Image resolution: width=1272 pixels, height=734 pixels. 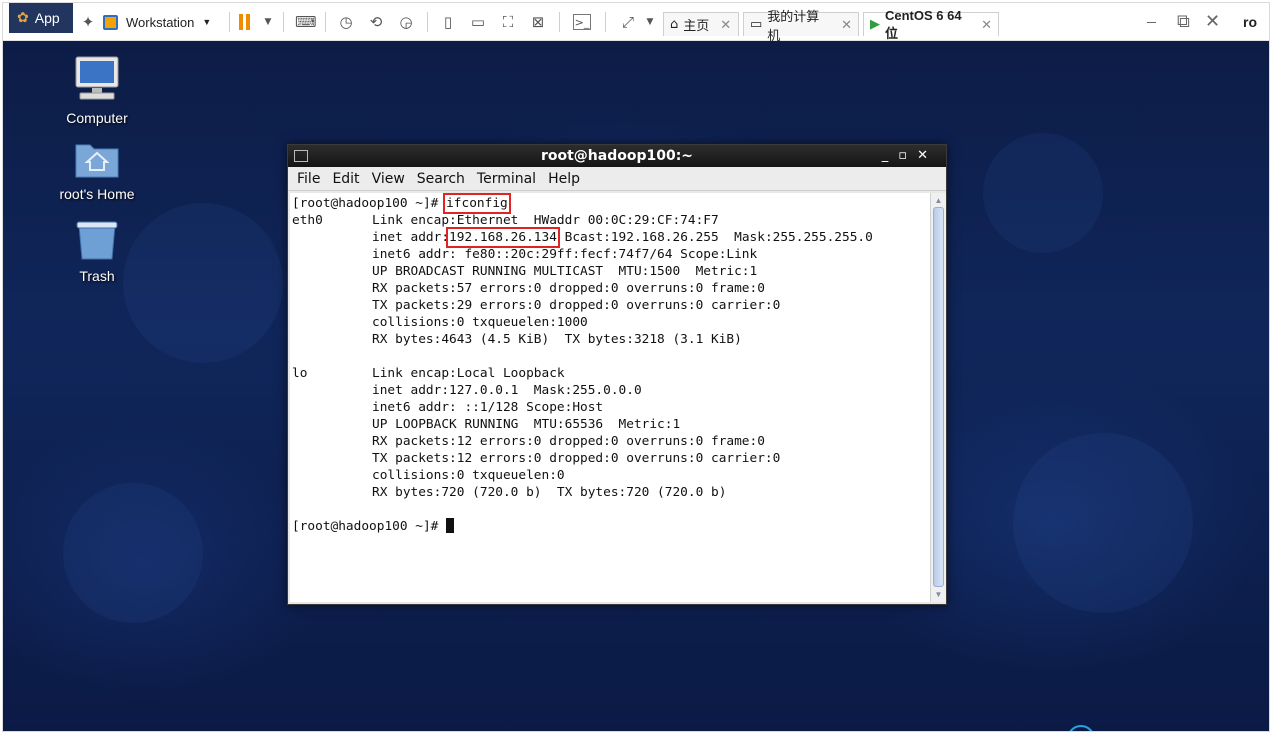 I want to click on desktop-icon-home: root's Home, so click(x=97, y=170).